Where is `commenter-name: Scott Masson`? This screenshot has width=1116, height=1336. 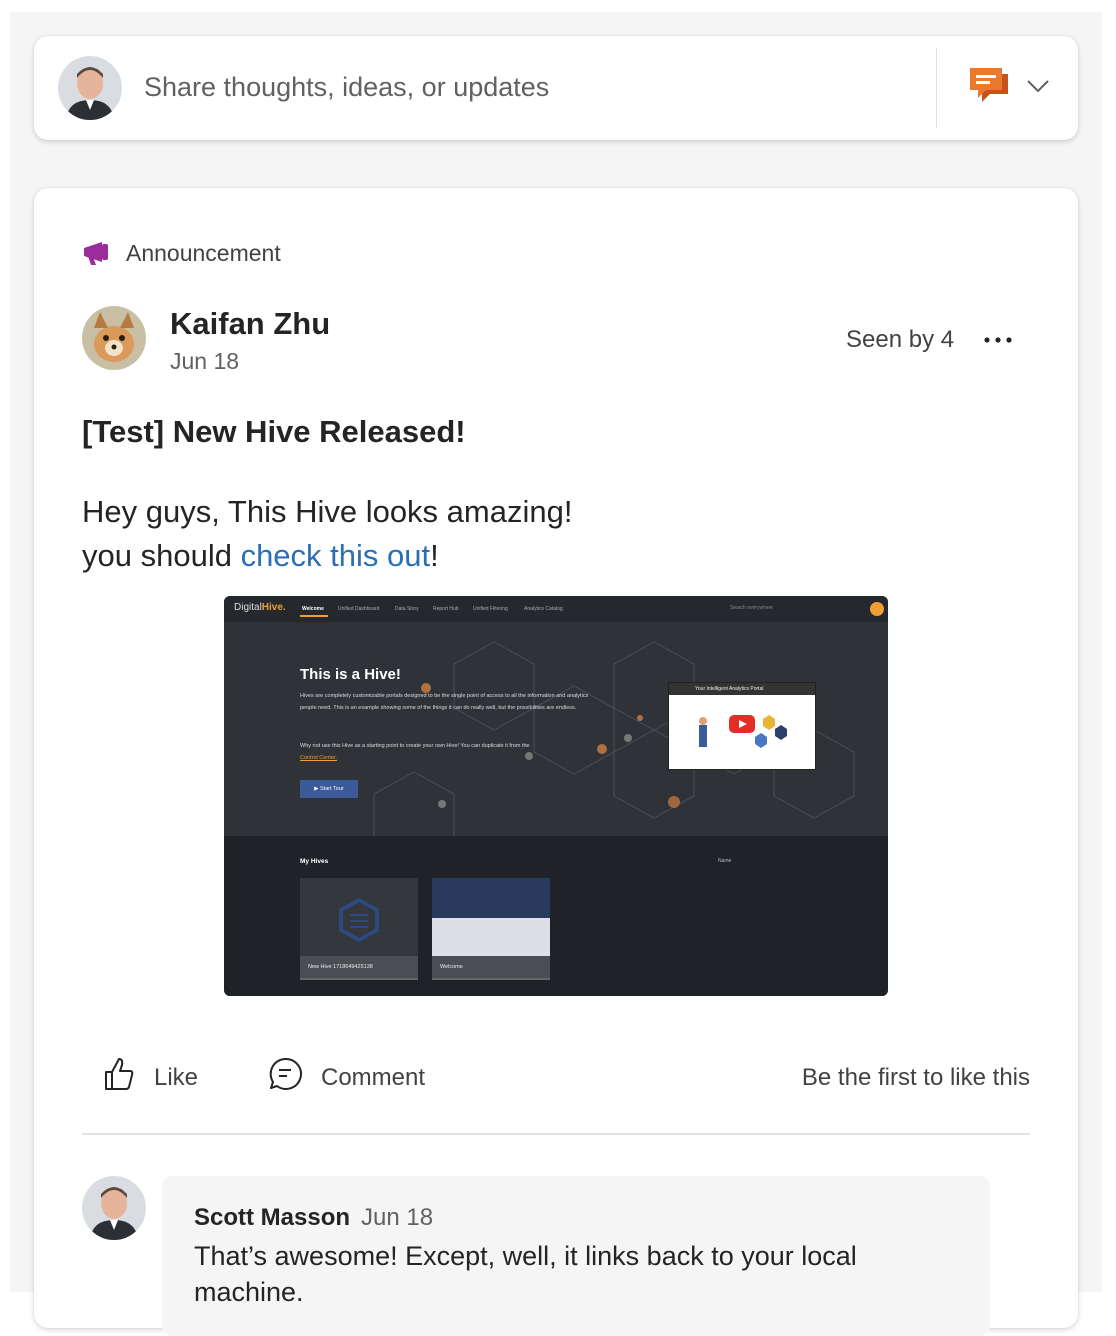
commenter-name: Scott Masson is located at coordinates (272, 1218).